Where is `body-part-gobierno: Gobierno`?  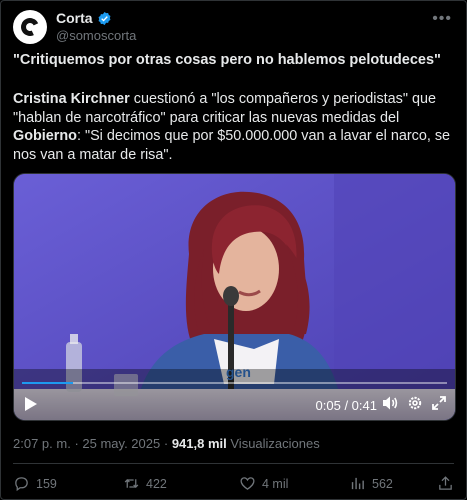
body-part-gobierno: Gobierno is located at coordinates (45, 136).